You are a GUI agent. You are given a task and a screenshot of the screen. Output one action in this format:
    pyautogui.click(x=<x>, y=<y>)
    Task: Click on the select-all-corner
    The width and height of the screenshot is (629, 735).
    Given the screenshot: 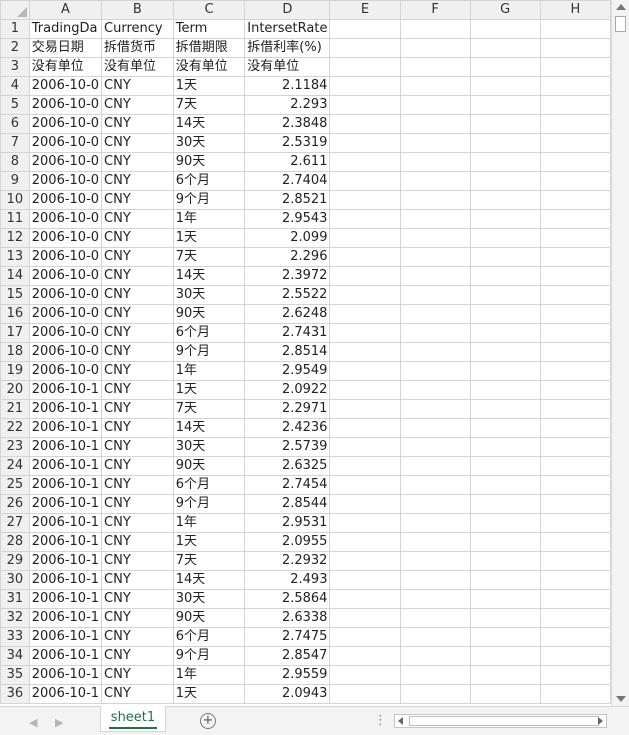 What is the action you would take?
    pyautogui.click(x=15, y=10)
    